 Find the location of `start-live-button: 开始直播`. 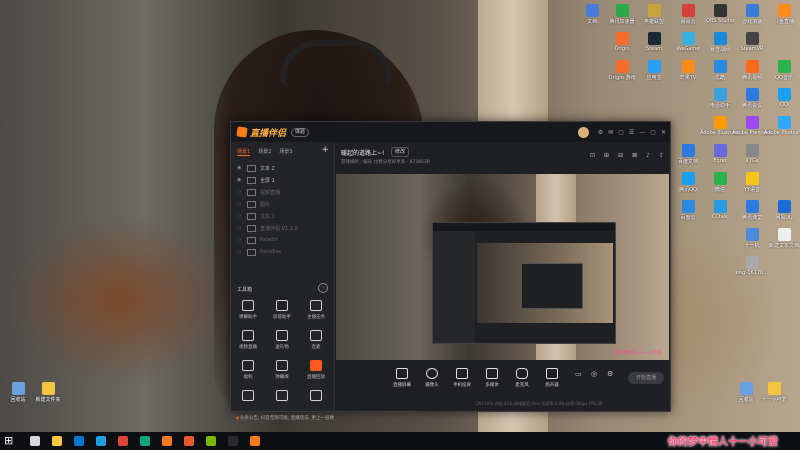

start-live-button: 开始直播 is located at coordinates (646, 378).